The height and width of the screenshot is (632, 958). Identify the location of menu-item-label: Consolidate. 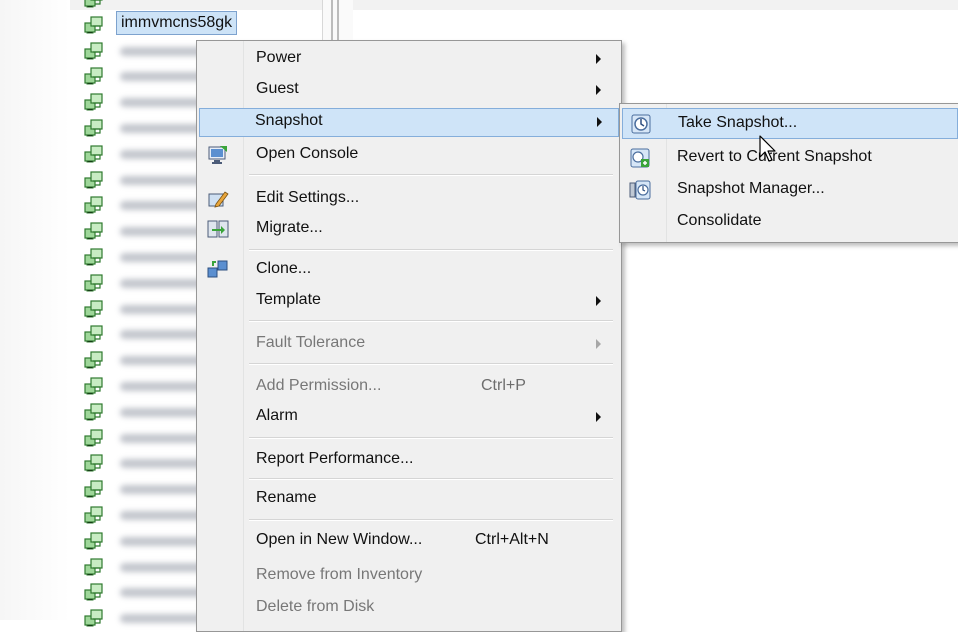
(719, 220).